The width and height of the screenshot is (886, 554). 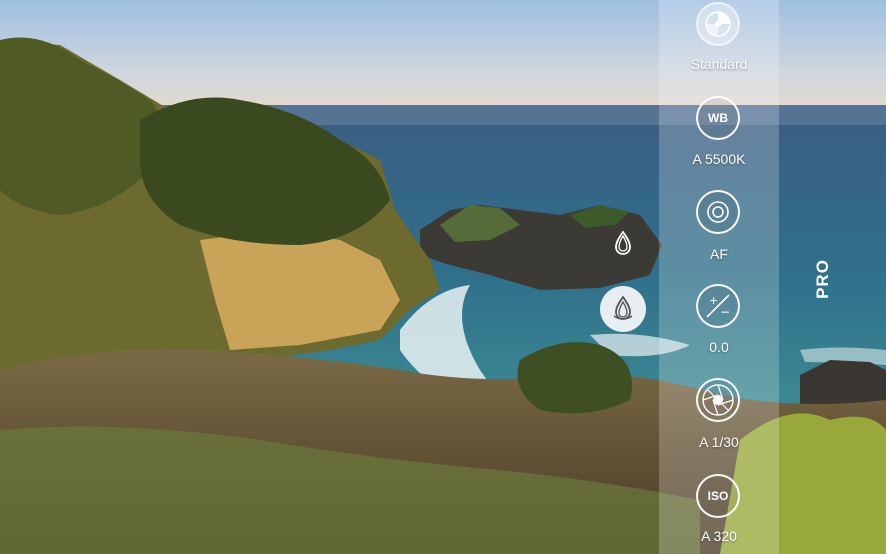 What do you see at coordinates (719, 442) in the screenshot?
I see `shutter-value: A 1/30` at bounding box center [719, 442].